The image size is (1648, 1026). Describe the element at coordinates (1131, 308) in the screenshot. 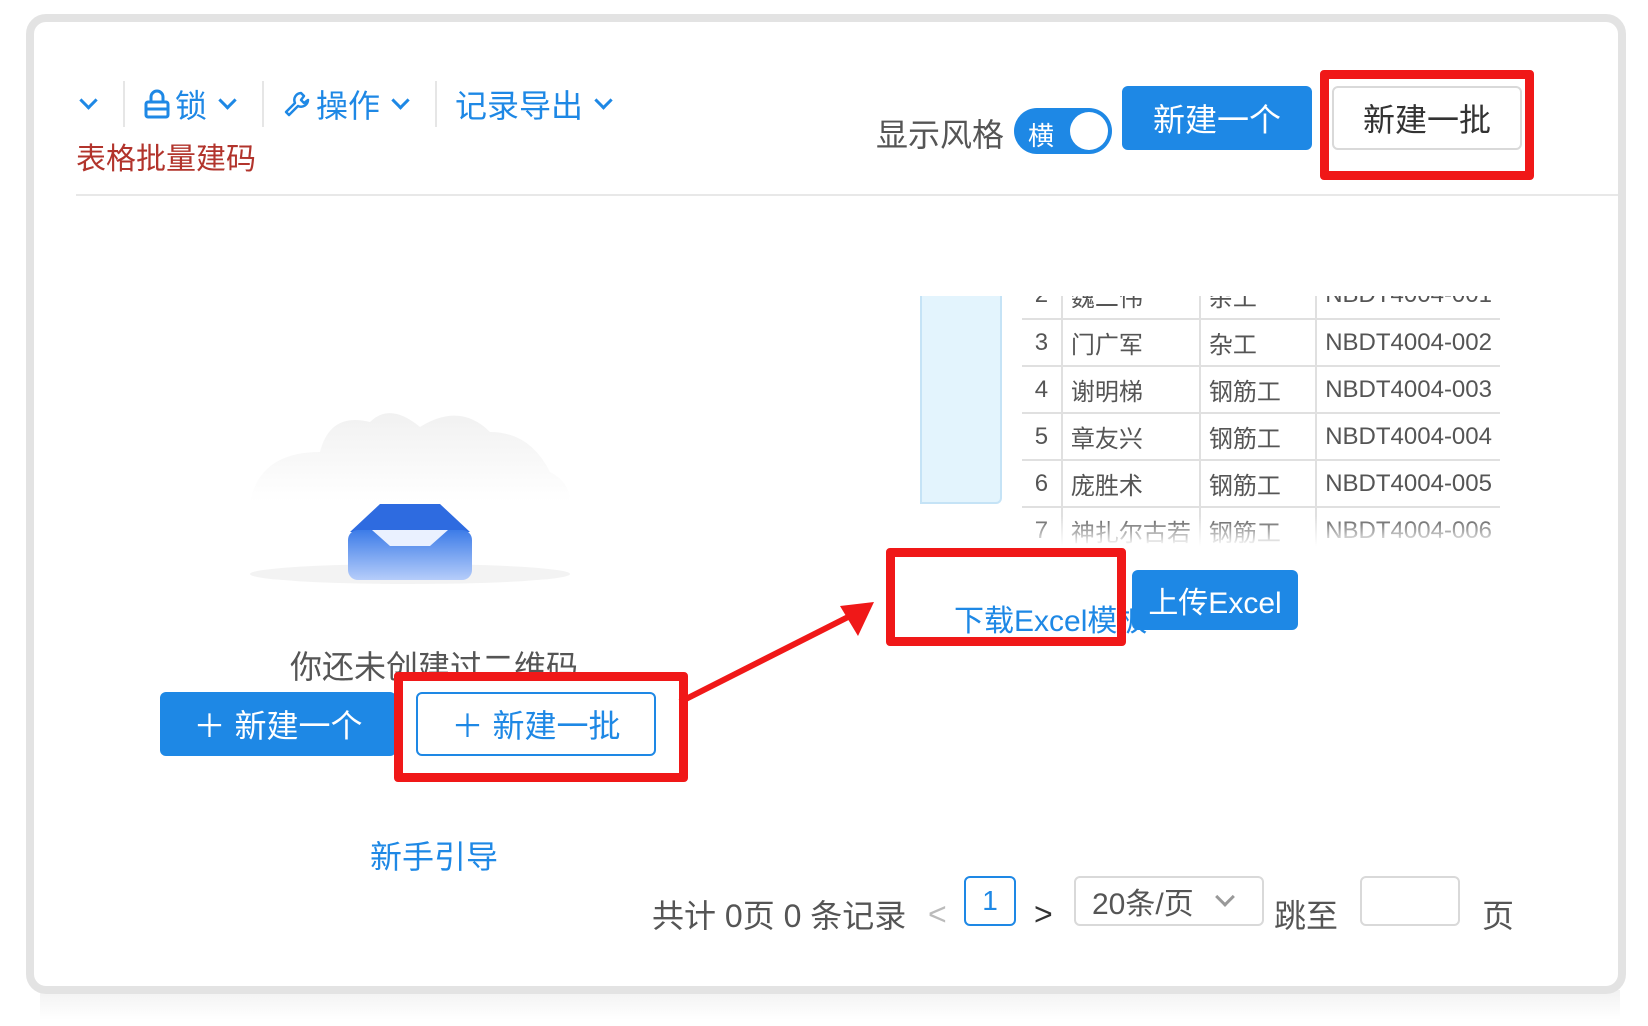

I see `worker-name: 魏二伟` at that location.